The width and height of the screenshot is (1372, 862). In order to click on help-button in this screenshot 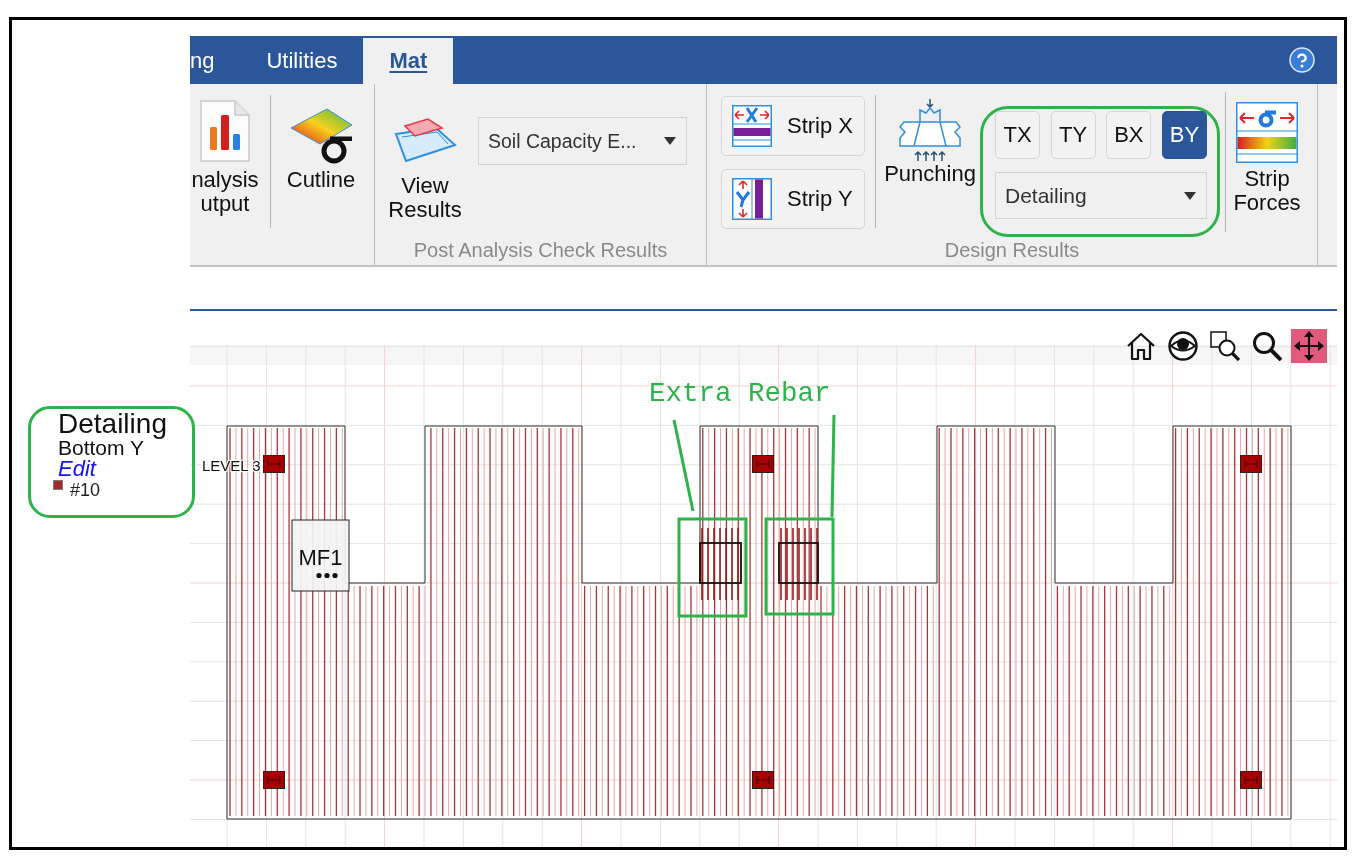, I will do `click(1302, 60)`.